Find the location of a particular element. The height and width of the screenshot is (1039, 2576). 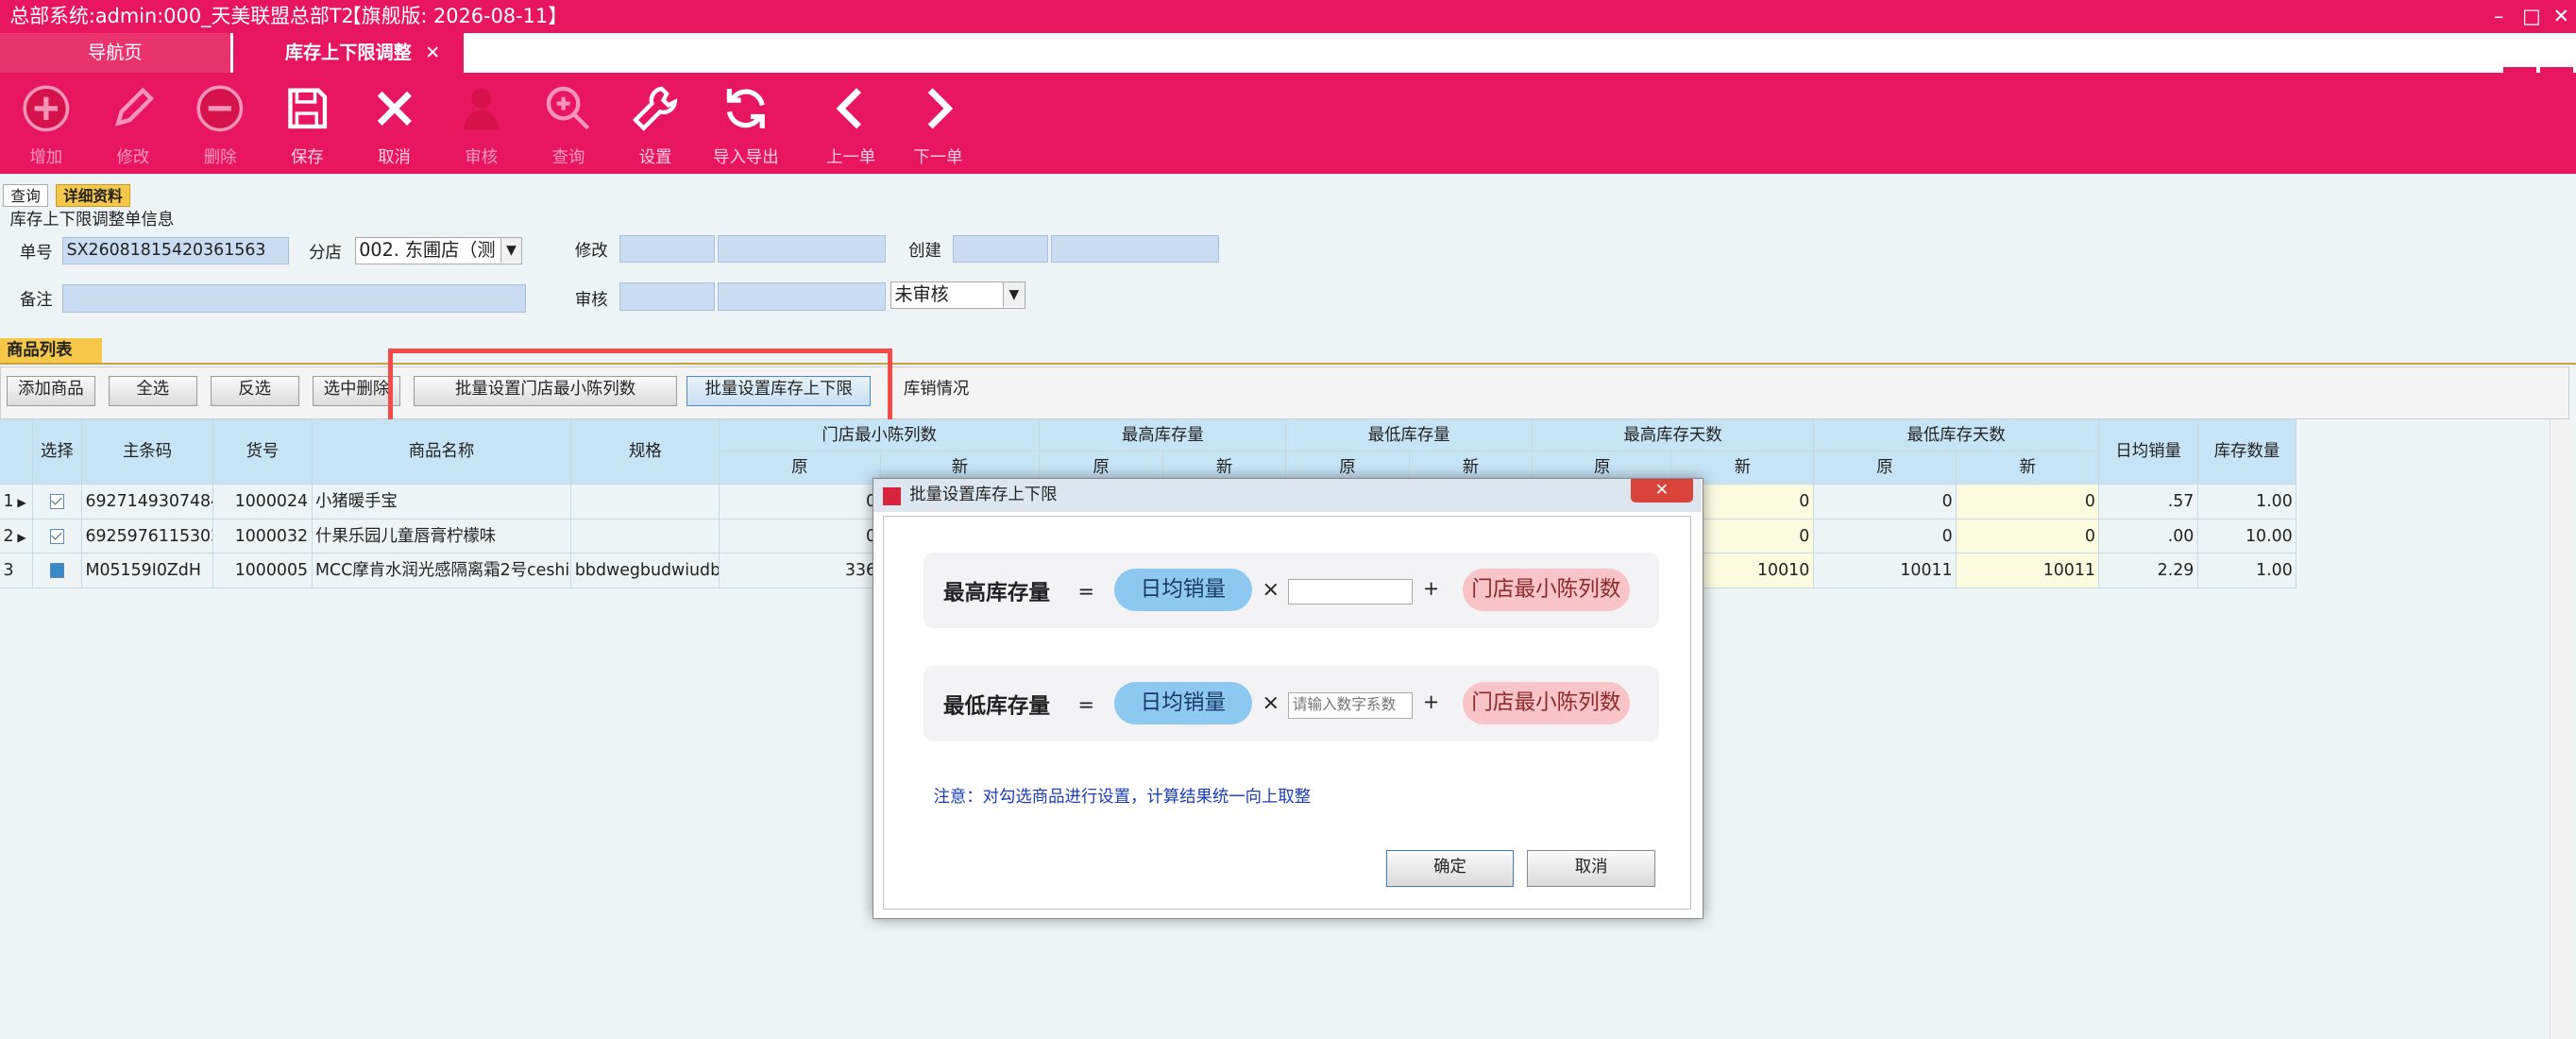

cell-min-display-old: 336 is located at coordinates (800, 571).